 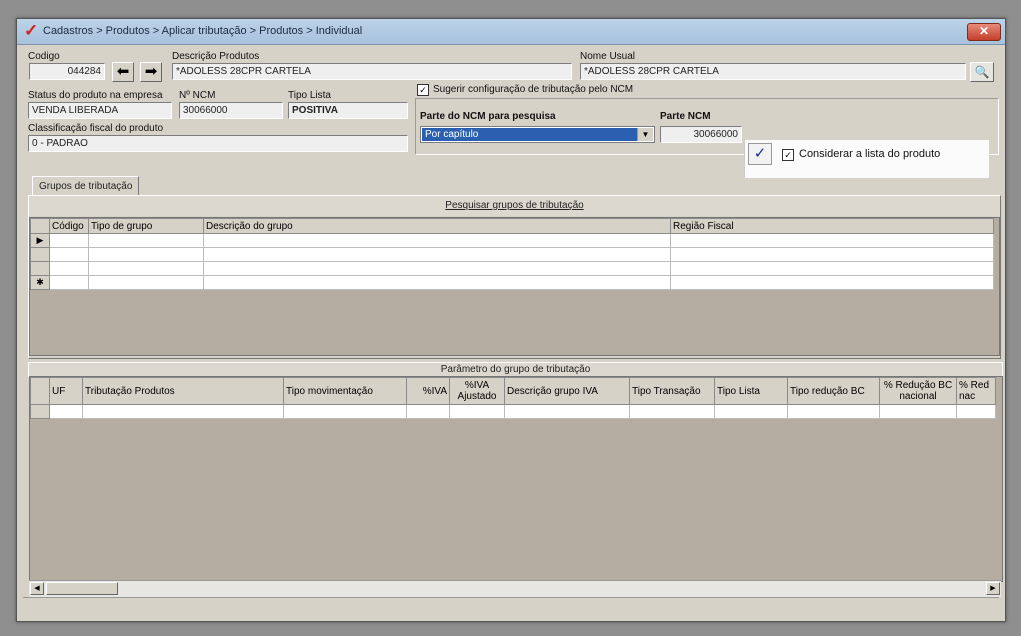 What do you see at coordinates (95, 95) in the screenshot?
I see `status-label: Status do produto na empresa` at bounding box center [95, 95].